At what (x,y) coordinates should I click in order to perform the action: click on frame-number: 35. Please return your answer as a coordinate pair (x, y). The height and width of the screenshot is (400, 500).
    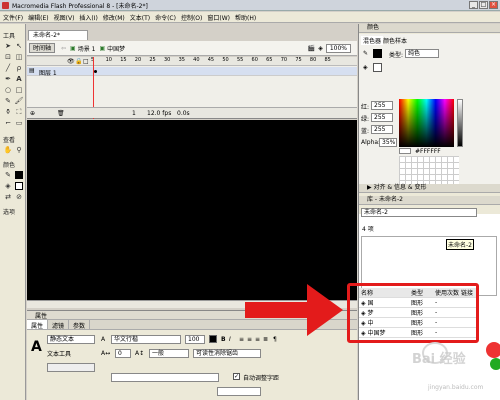
    Looking at the image, I should click on (181, 60).